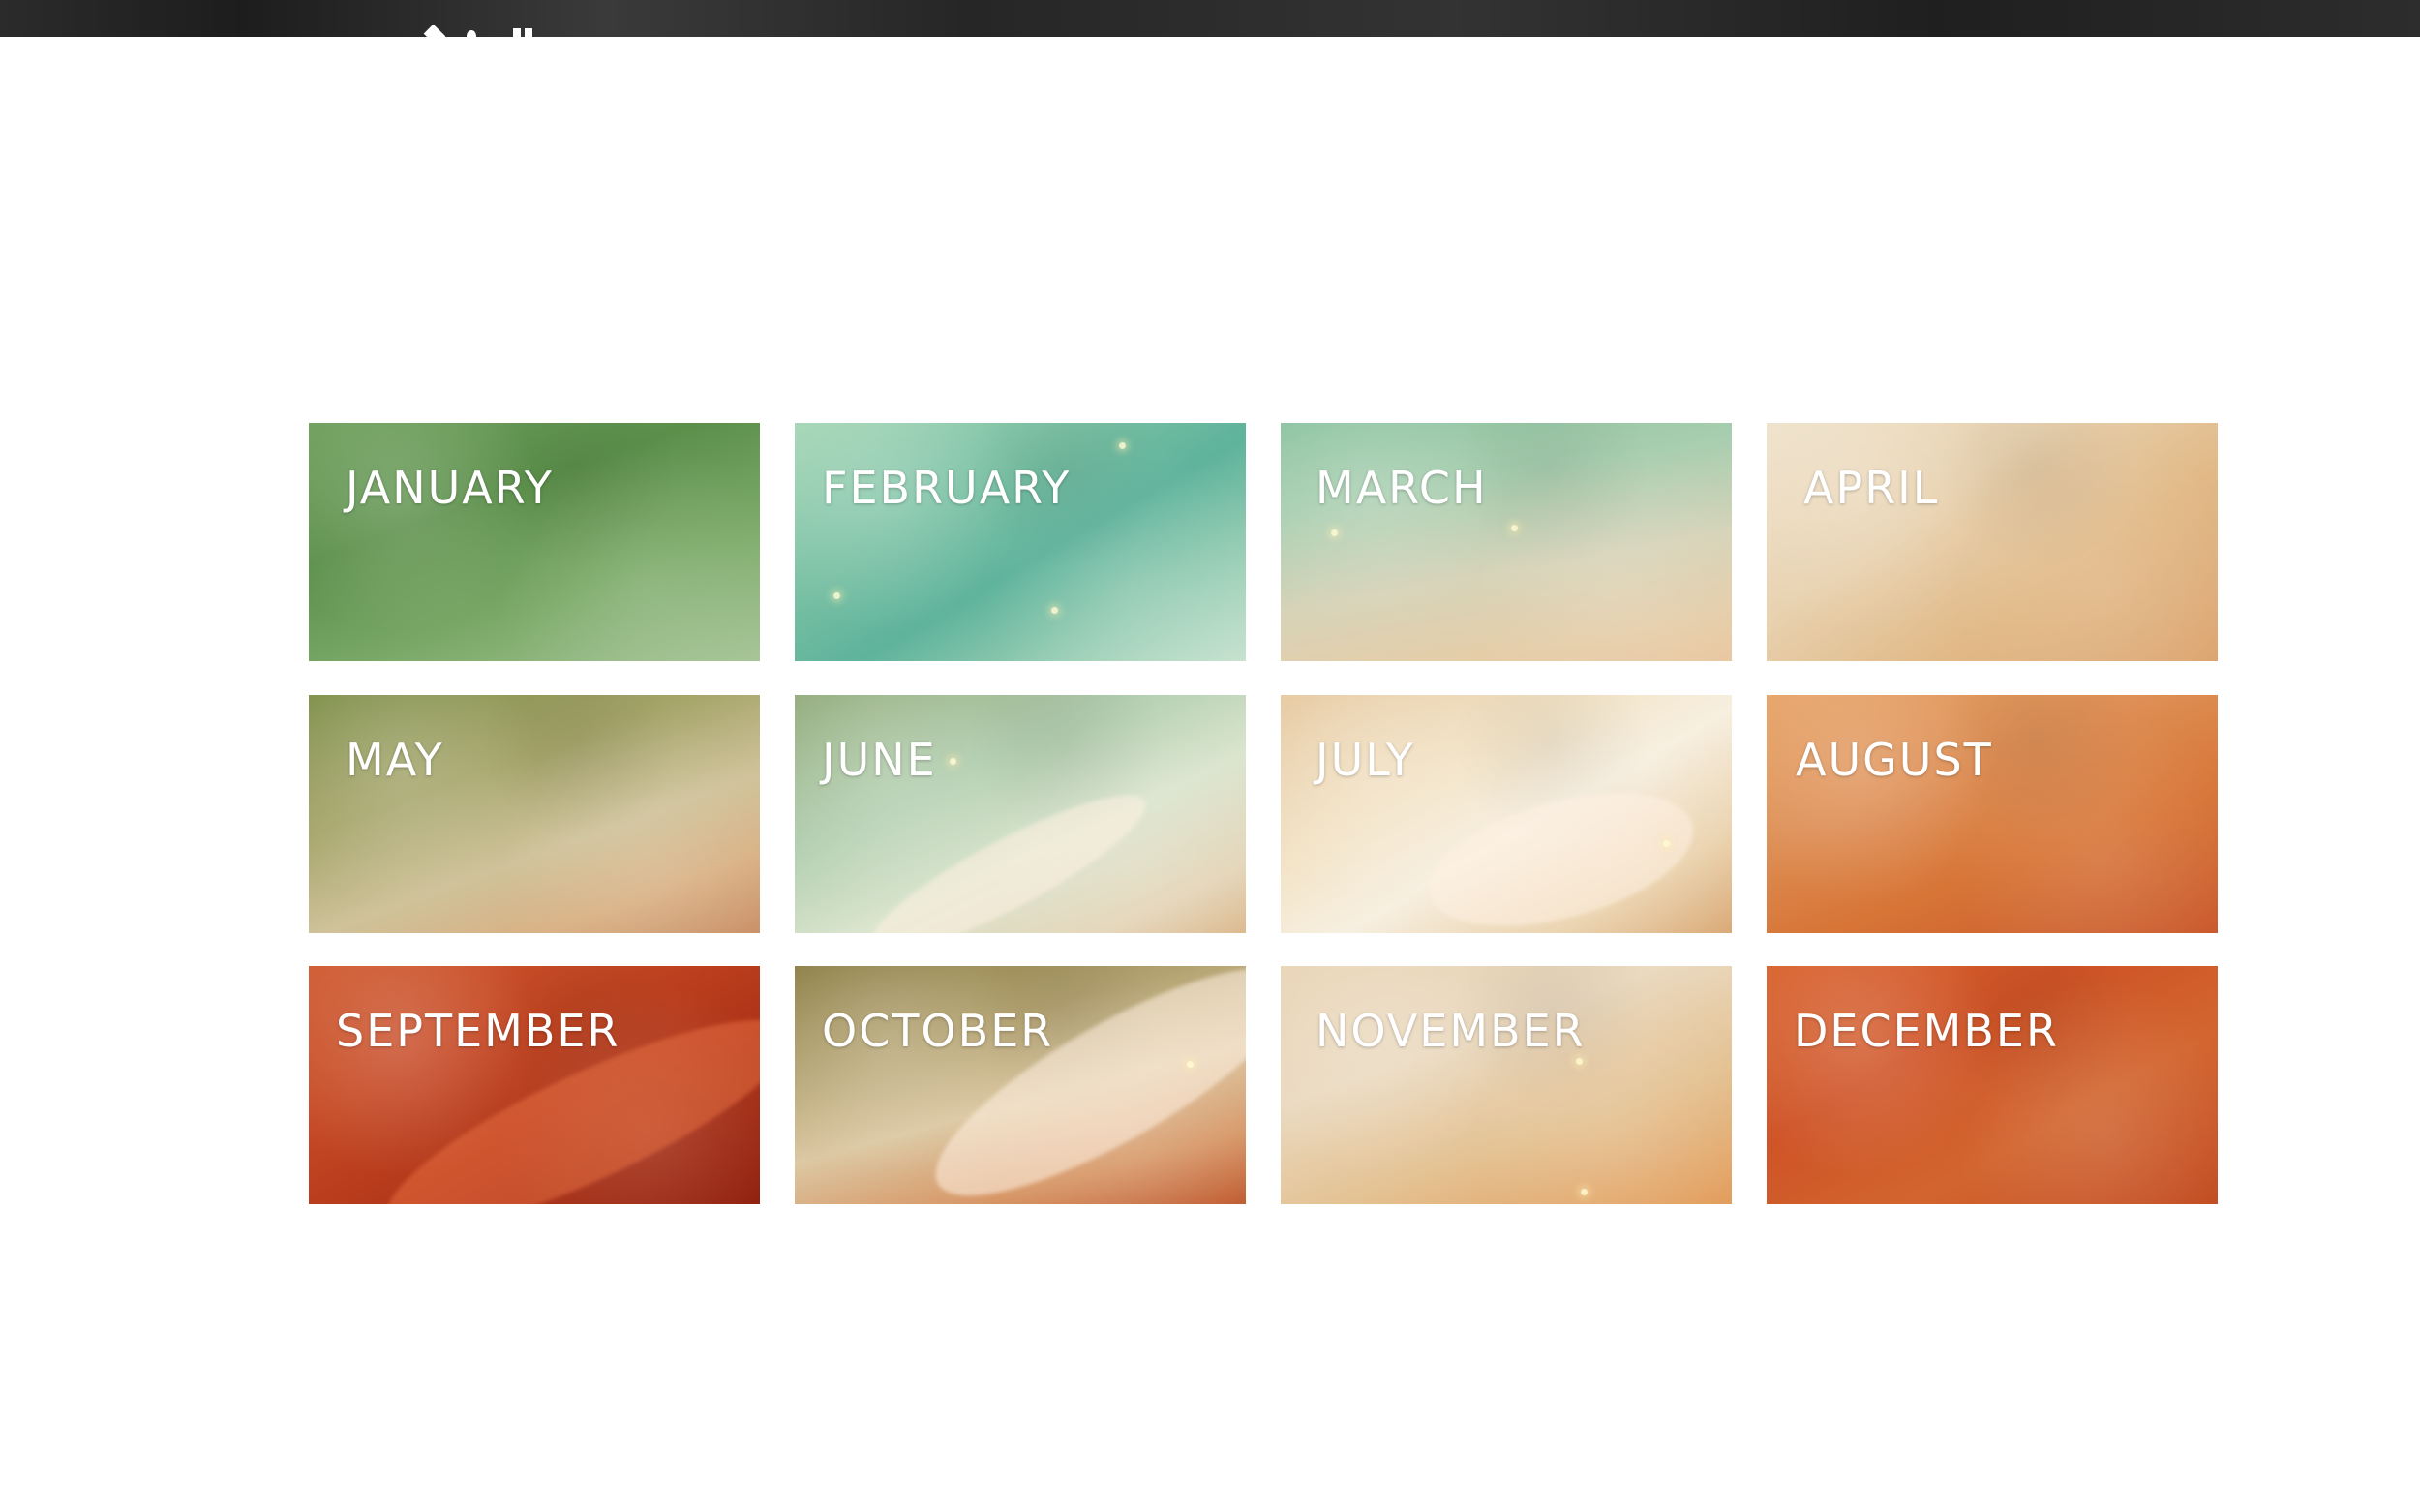 Image resolution: width=2420 pixels, height=1512 pixels. I want to click on month-tile-january: JANUARY, so click(534, 542).